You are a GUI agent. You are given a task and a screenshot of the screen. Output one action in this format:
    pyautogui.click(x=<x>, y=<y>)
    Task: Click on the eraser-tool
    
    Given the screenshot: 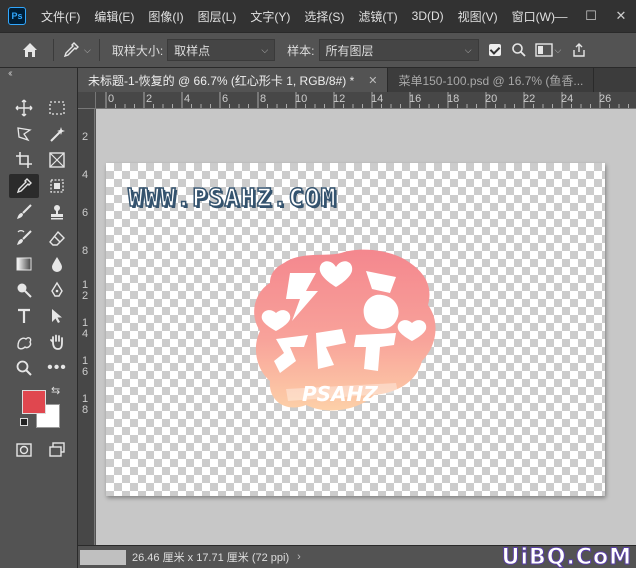 What is the action you would take?
    pyautogui.click(x=57, y=238)
    